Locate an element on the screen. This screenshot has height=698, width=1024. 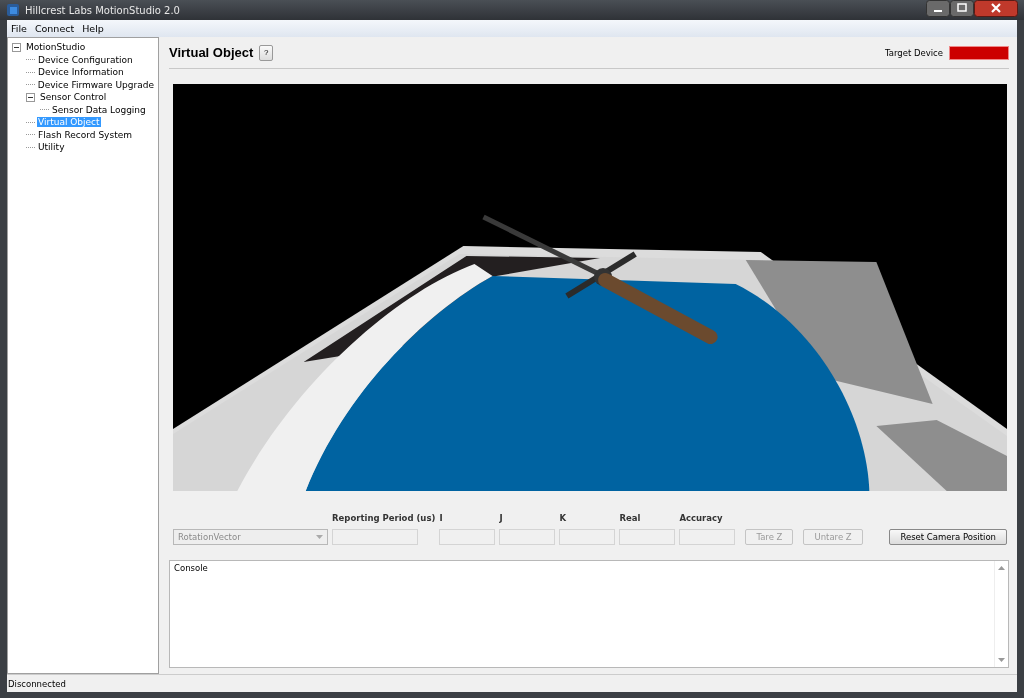
field-label: Real is located at coordinates (630, 518).